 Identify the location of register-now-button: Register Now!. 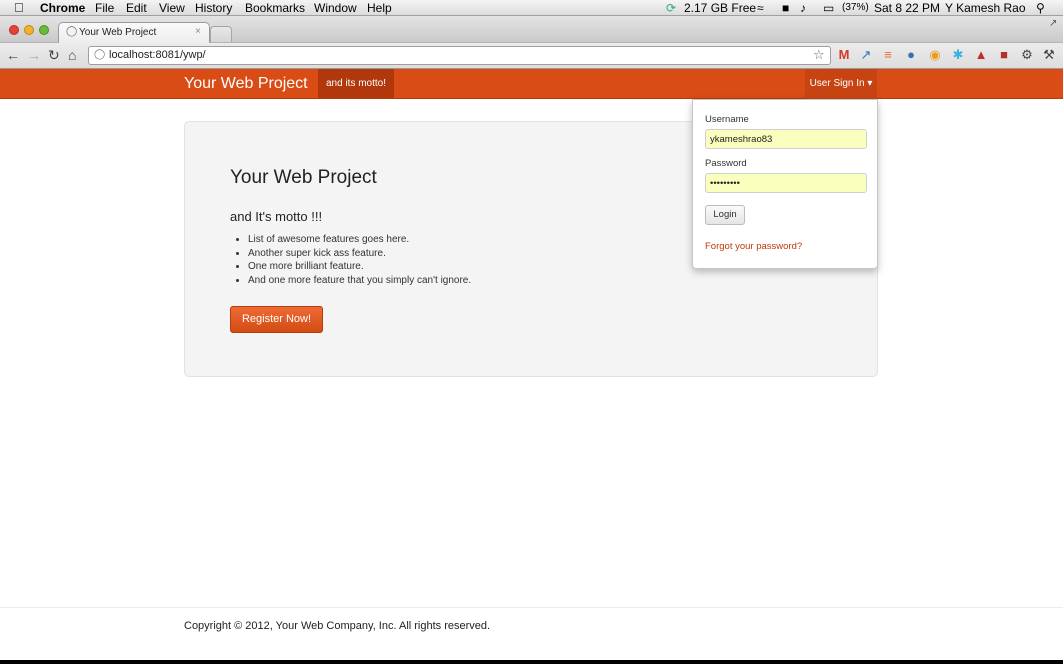
(276, 319).